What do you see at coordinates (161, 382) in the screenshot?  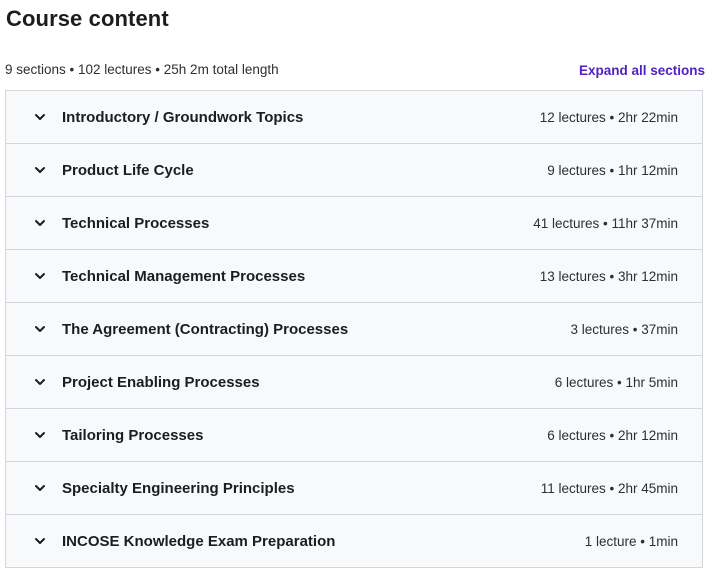 I see `section-title: Project Enabling Processes` at bounding box center [161, 382].